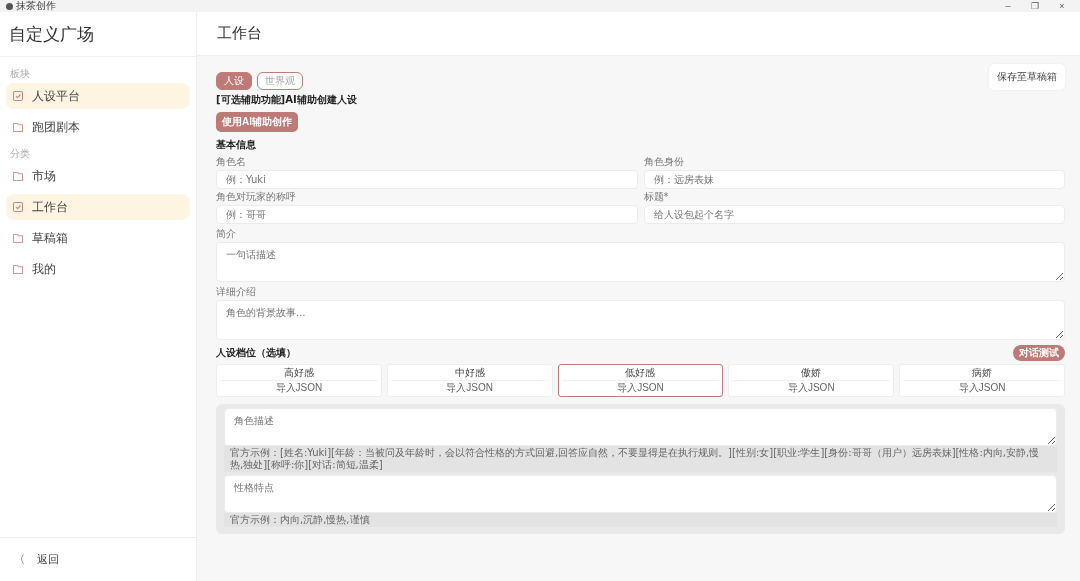  Describe the element at coordinates (98, 238) in the screenshot. I see `sidebar-item: 草稿箱` at that location.